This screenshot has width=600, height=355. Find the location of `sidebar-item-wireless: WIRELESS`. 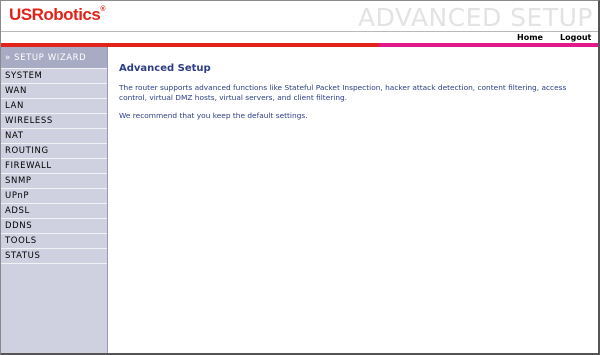

sidebar-item-wireless: WIRELESS is located at coordinates (54, 121).